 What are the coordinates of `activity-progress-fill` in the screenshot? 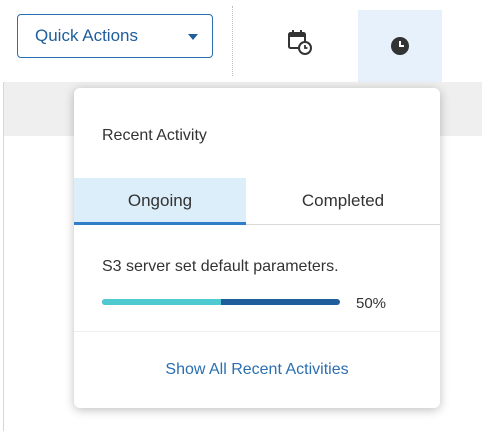 It's located at (161, 302).